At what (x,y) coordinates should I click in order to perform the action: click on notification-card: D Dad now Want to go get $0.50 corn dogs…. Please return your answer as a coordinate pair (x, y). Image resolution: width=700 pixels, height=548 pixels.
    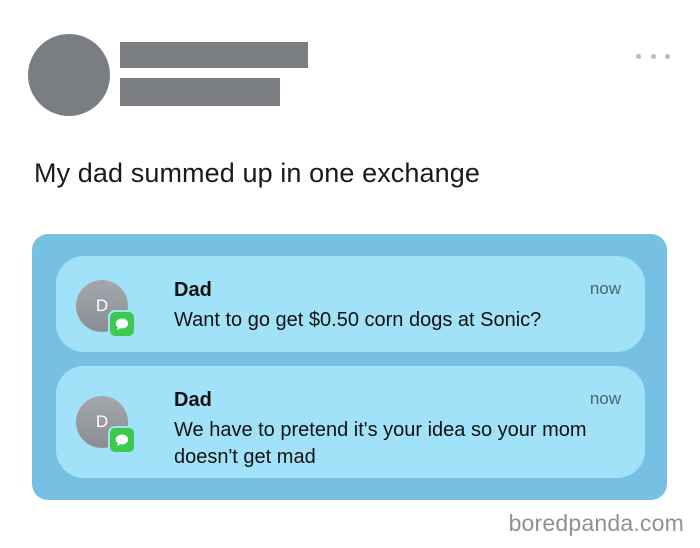
    Looking at the image, I should click on (350, 304).